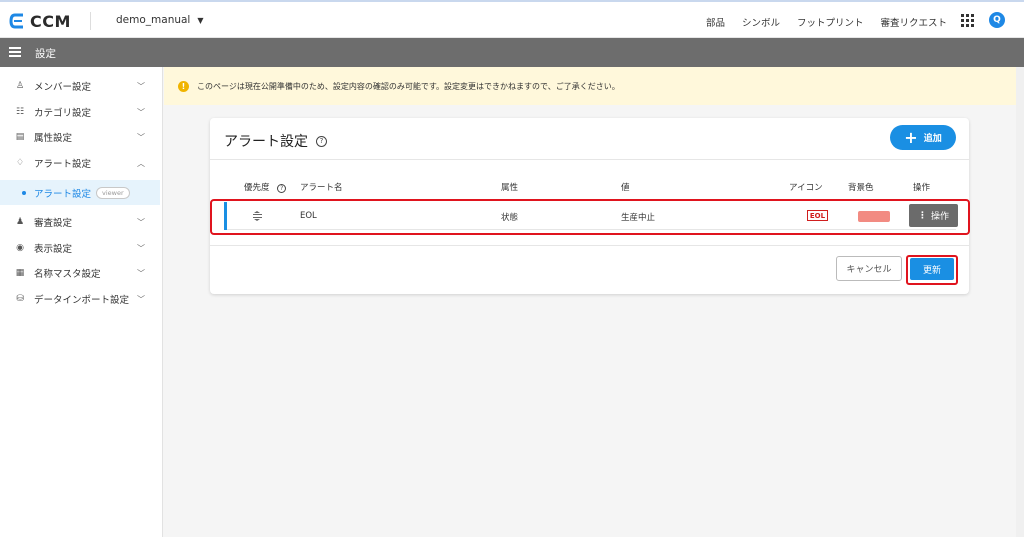  Describe the element at coordinates (266, 142) in the screenshot. I see `card-title-text: アラート設定` at that location.